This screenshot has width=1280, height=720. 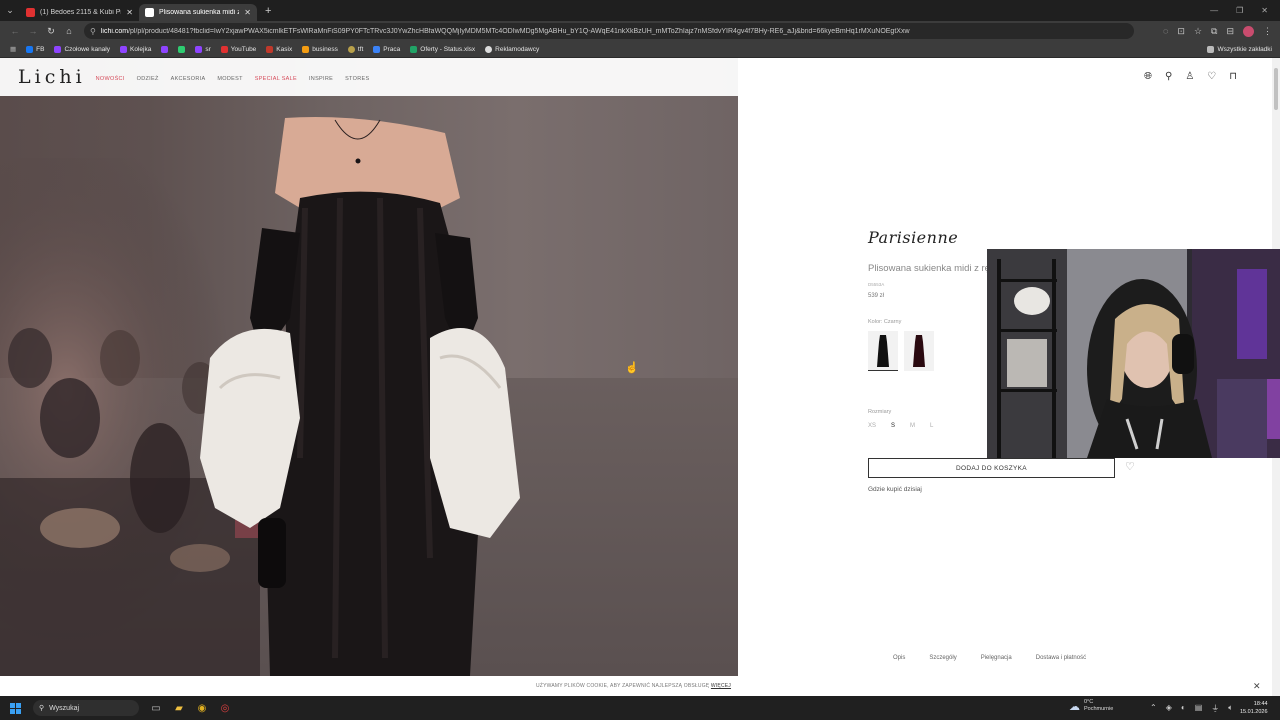 I want to click on nav-modest: MODEST, so click(x=229, y=79).